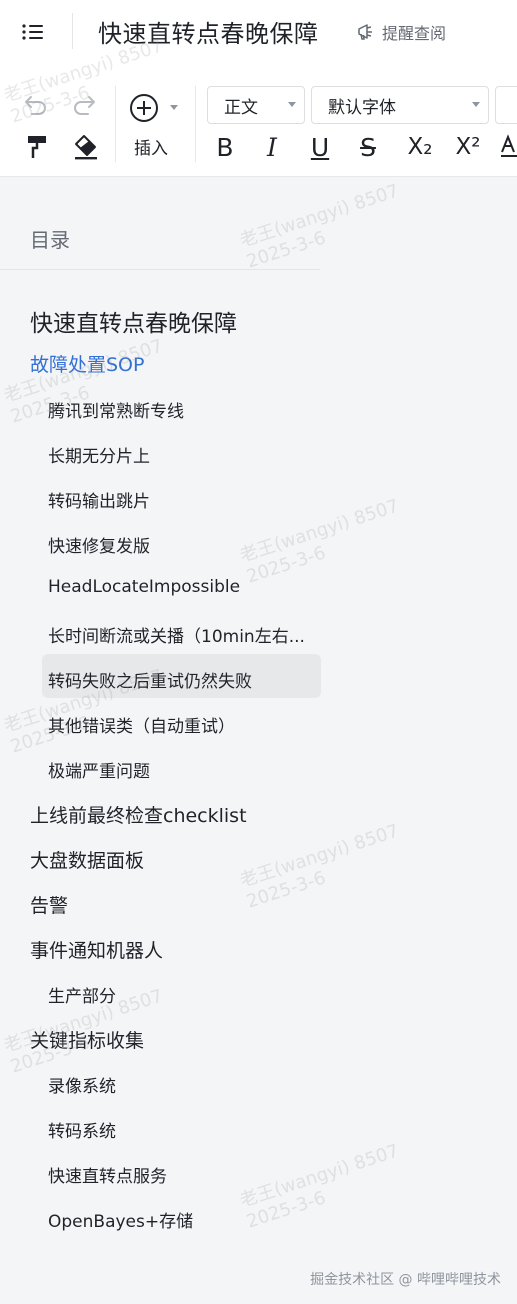 The height and width of the screenshot is (1304, 517). I want to click on font-family-value: 默认字体, so click(362, 107).